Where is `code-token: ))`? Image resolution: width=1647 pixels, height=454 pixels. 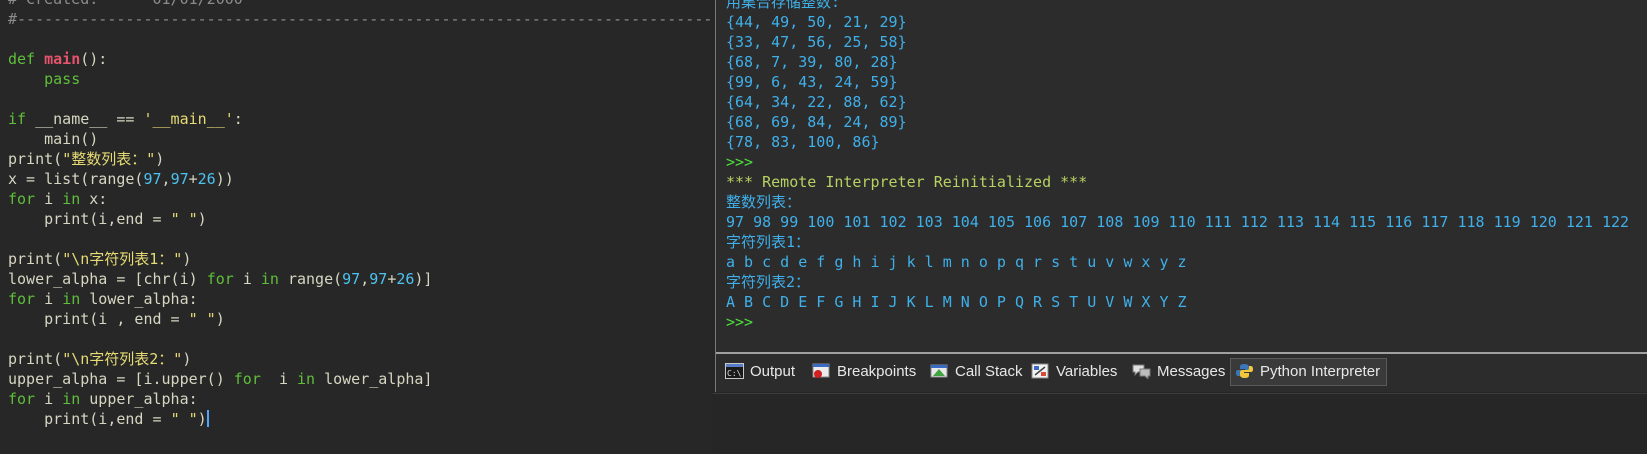 code-token: )) is located at coordinates (224, 179).